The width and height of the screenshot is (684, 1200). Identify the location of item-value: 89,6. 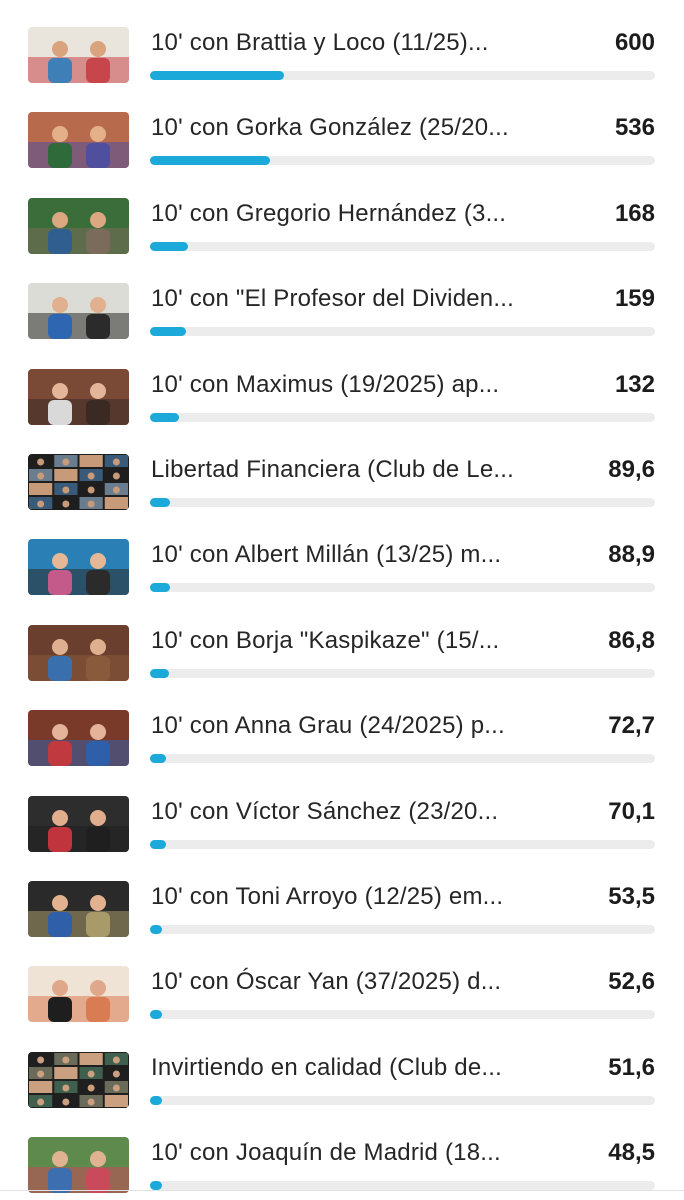
(631, 469).